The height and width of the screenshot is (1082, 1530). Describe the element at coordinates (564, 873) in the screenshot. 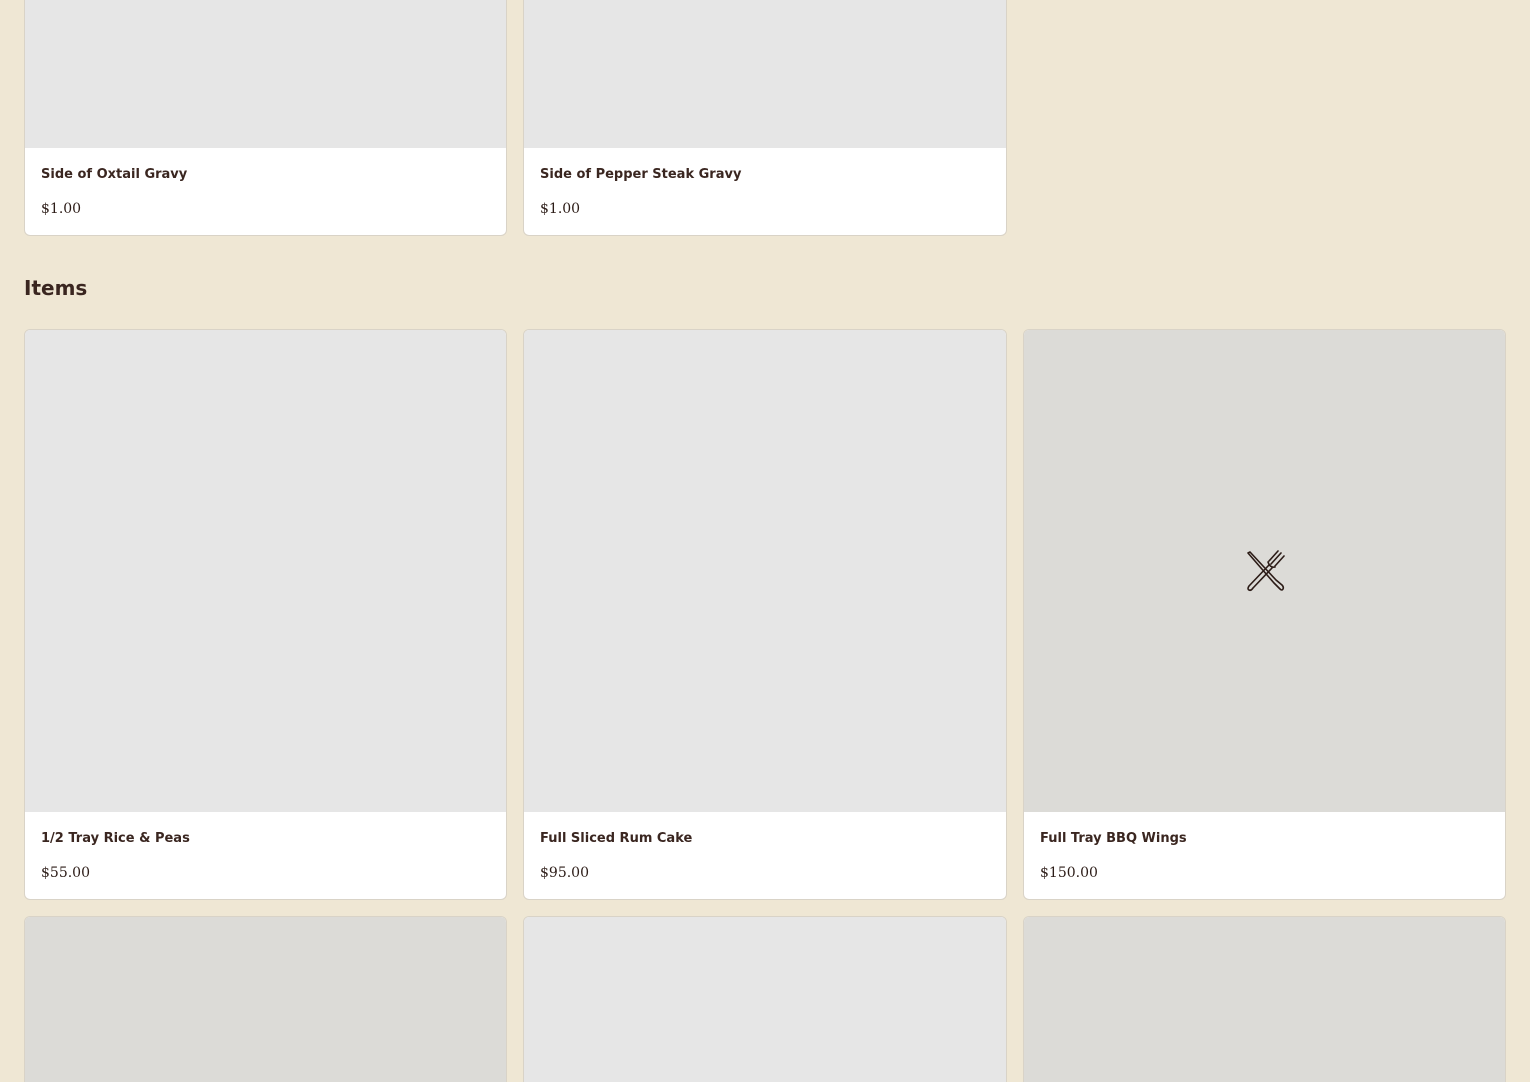

I see `item-price: $95.00` at that location.